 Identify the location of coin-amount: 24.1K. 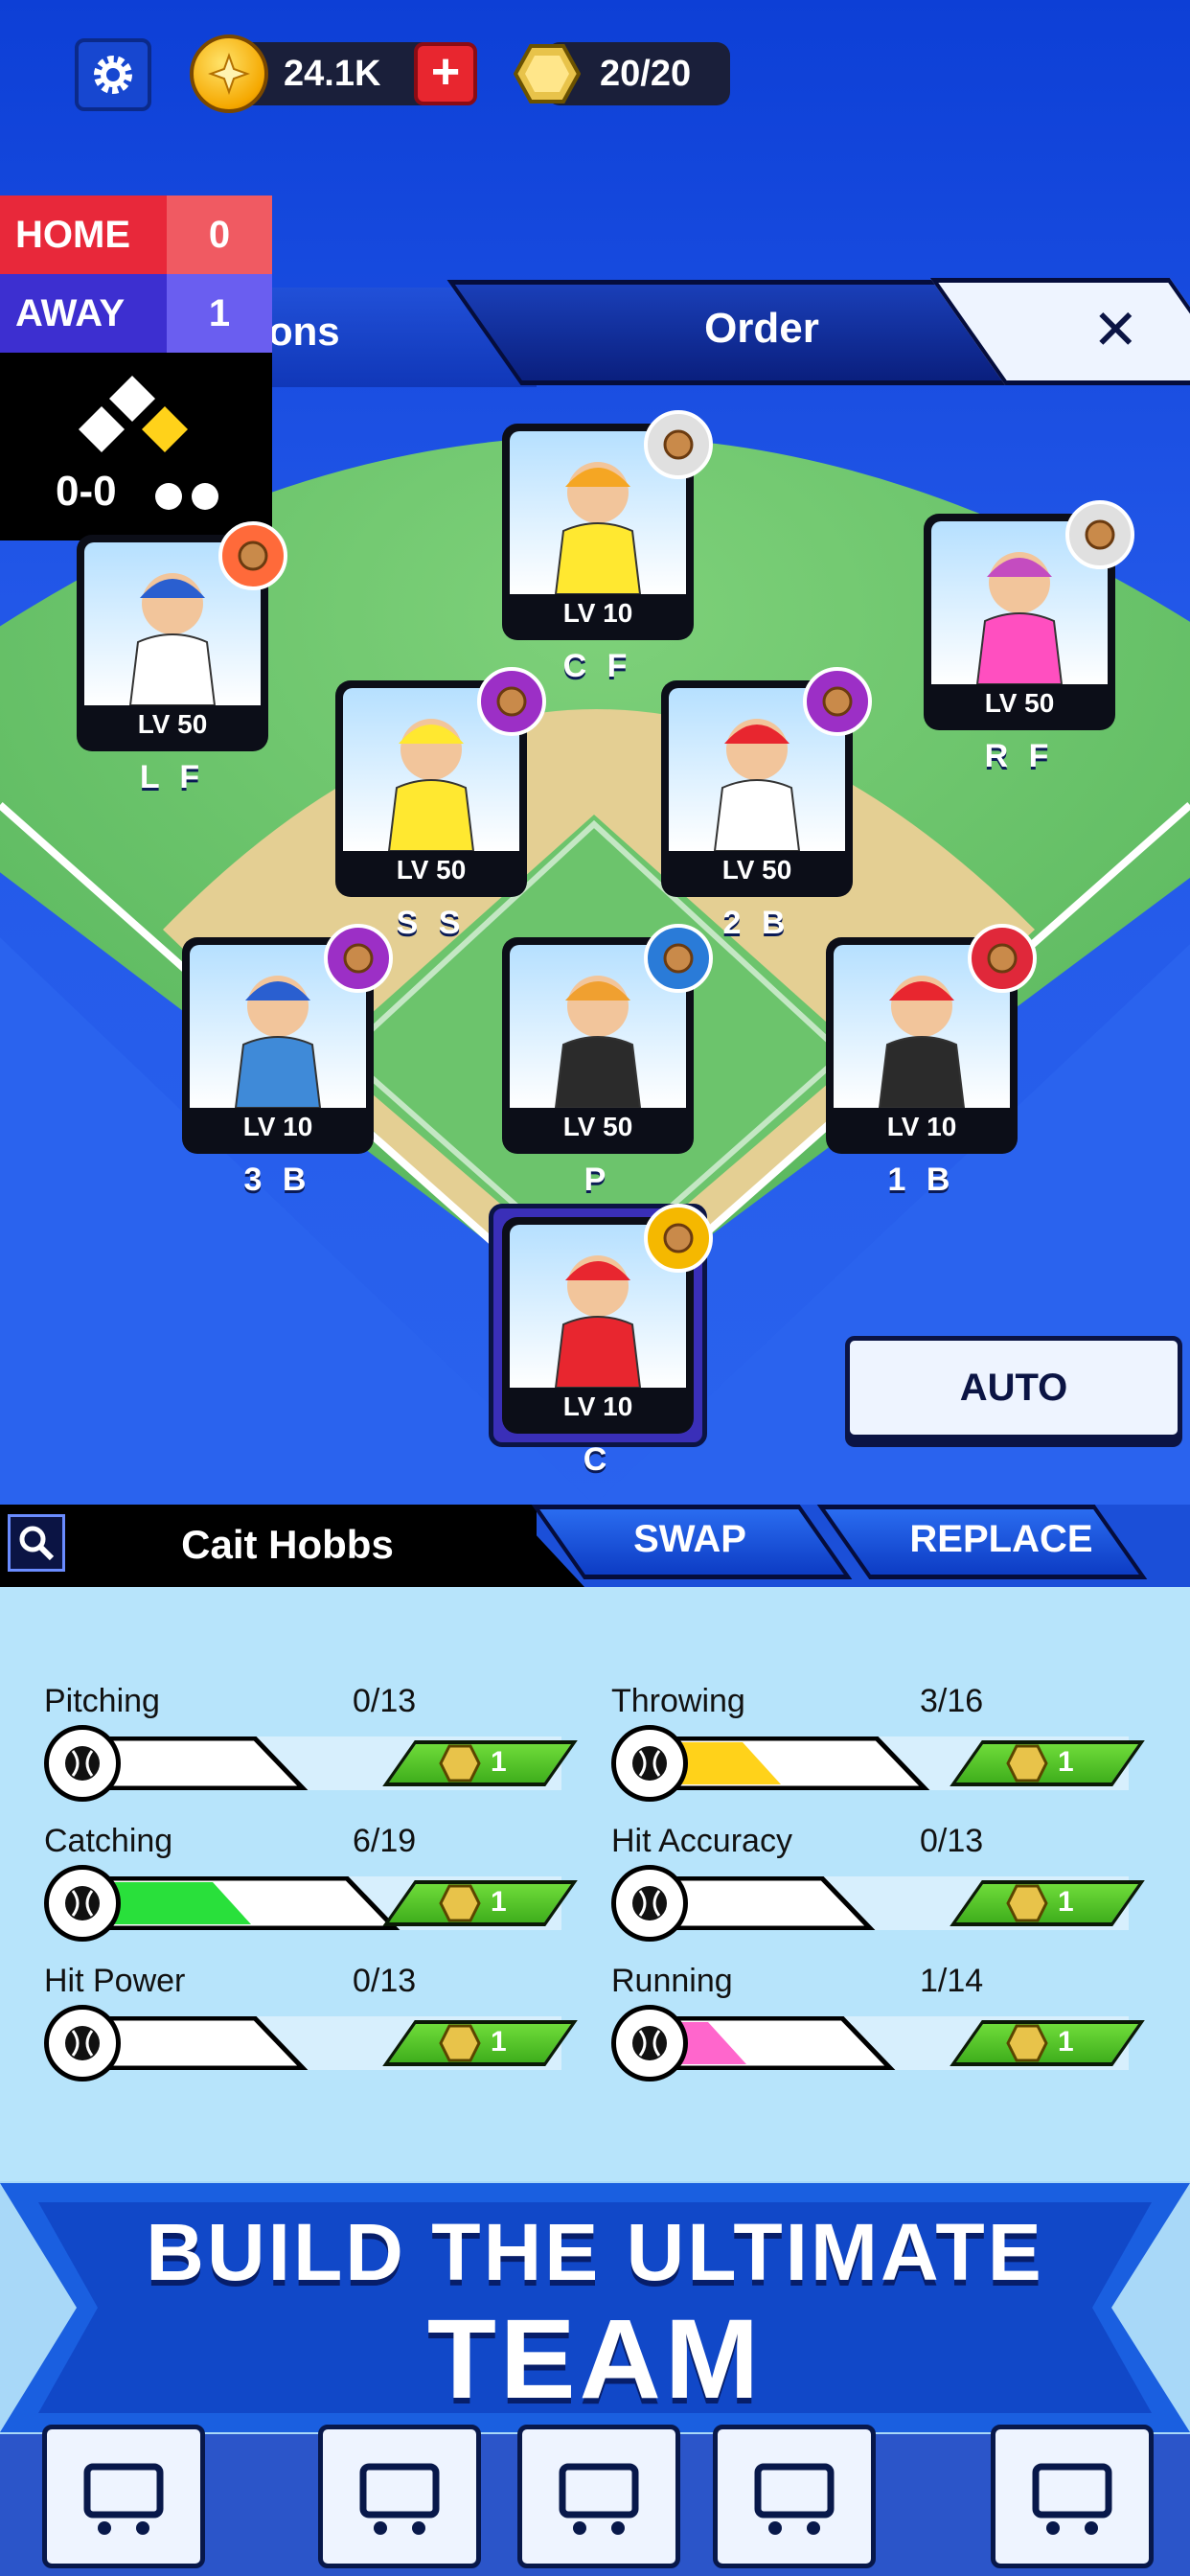
(333, 73).